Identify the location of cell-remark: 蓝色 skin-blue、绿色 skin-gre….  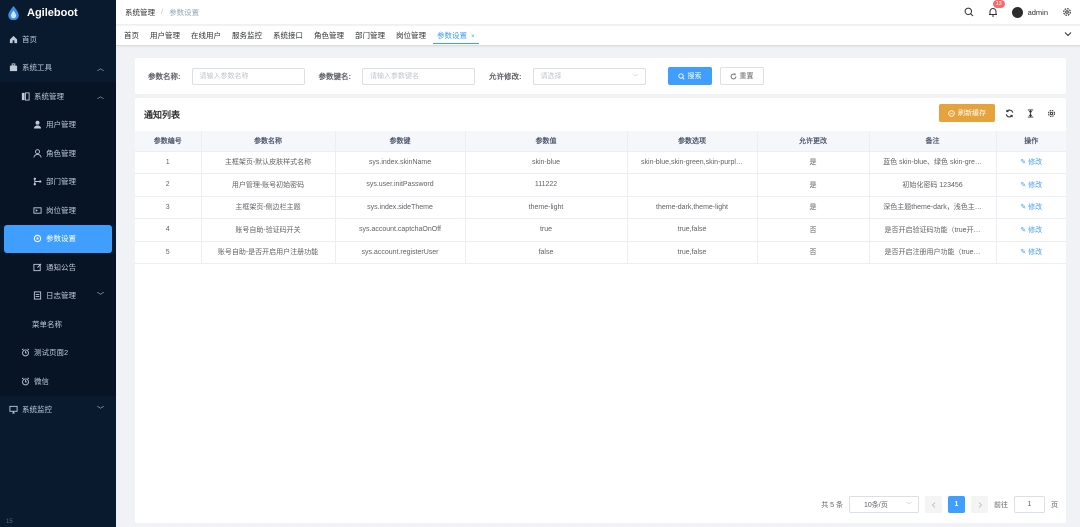
(933, 162).